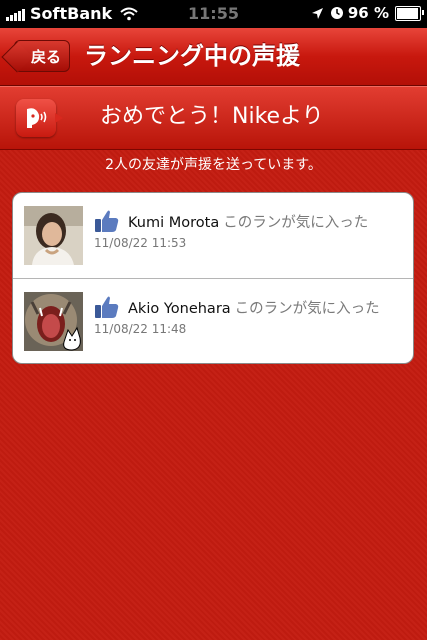 The image size is (427, 640). What do you see at coordinates (213, 320) in the screenshot?
I see `list-item: Akio Yonehara このランが気に入った 11/08/22 11:48` at bounding box center [213, 320].